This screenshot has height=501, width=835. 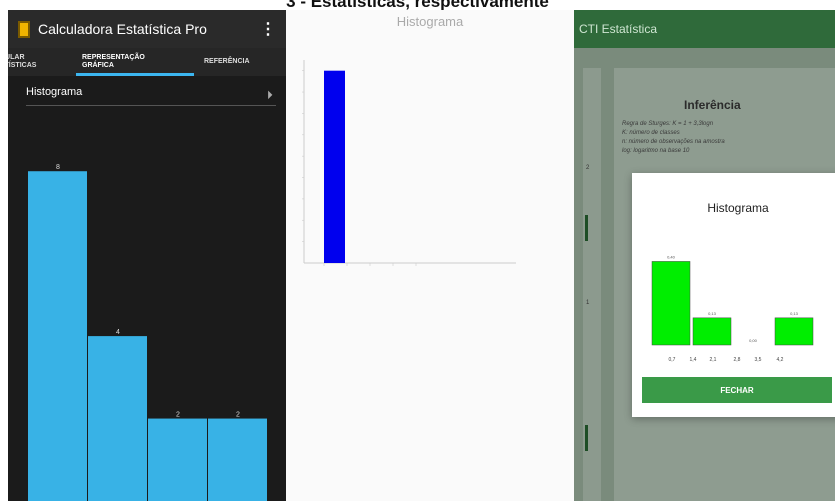 What do you see at coordinates (753, 340) in the screenshot?
I see `bar-value-label: 0,00` at bounding box center [753, 340].